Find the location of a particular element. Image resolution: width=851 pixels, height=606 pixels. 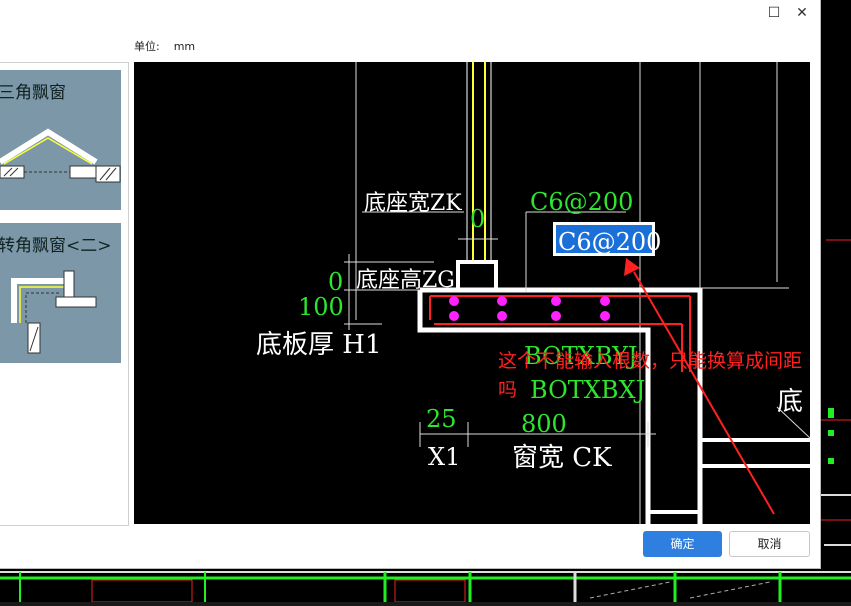

cancel-button: 取消 is located at coordinates (769, 544).